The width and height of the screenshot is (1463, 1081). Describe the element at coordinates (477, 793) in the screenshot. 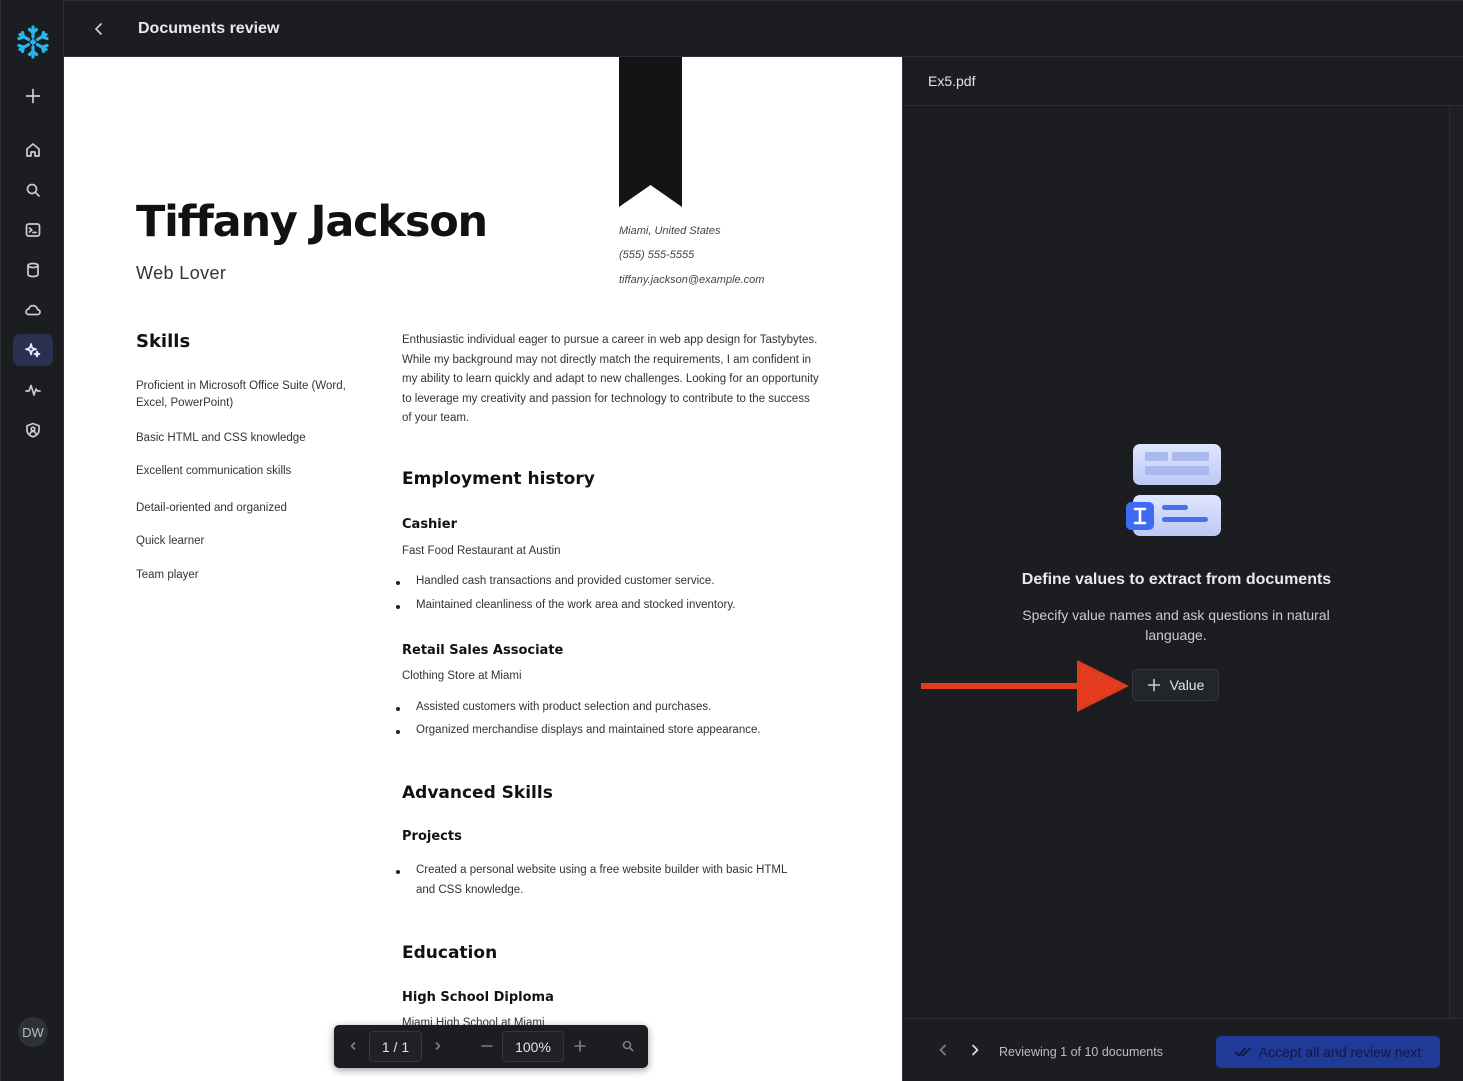

I see `advanced-skills-heading: Advanced Skills` at that location.